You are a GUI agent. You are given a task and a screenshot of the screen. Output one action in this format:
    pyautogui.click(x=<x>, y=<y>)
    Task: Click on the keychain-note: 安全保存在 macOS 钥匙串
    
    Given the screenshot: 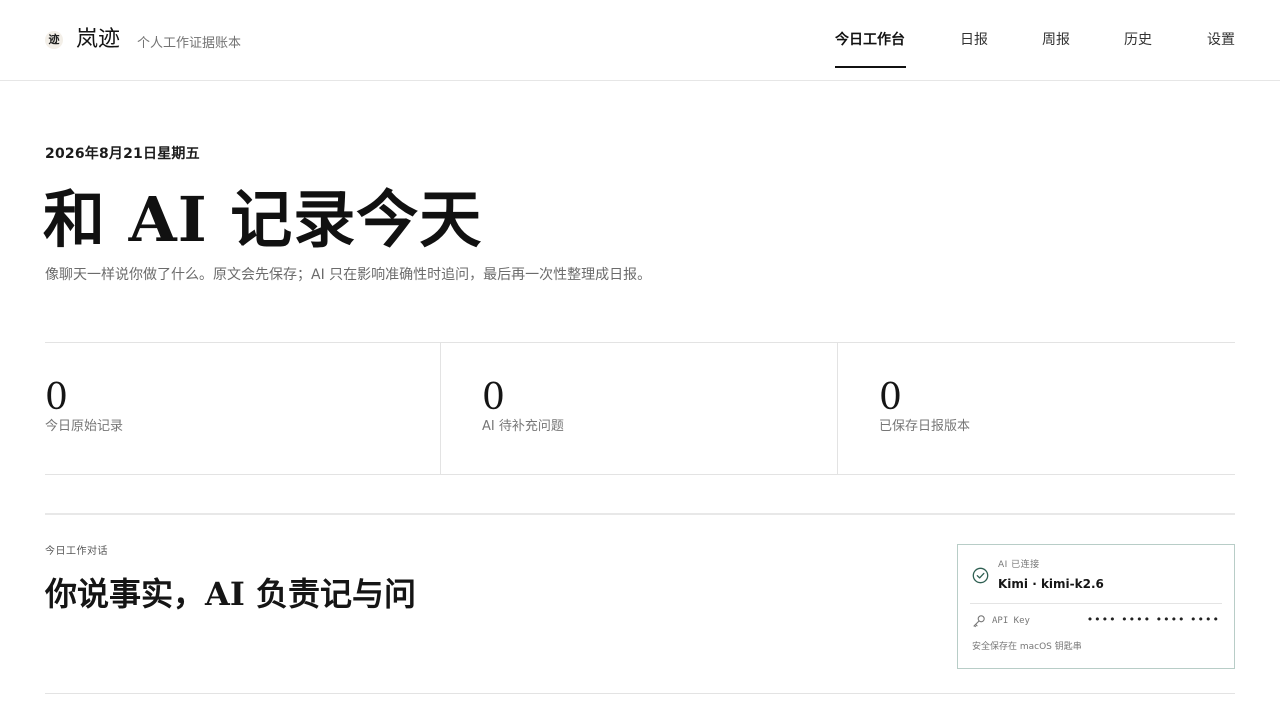 What is the action you would take?
    pyautogui.click(x=1027, y=647)
    